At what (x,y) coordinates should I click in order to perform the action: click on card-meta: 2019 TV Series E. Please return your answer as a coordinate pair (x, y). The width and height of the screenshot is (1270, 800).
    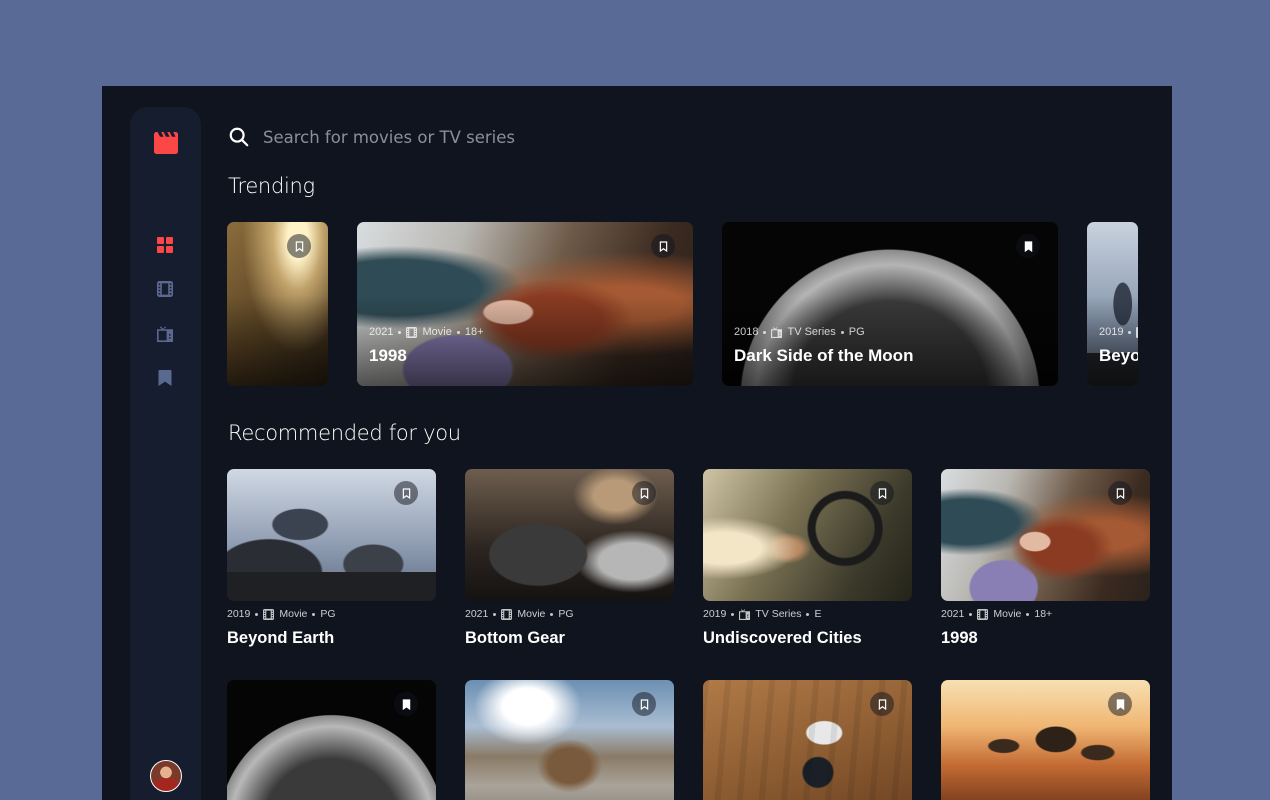
    Looking at the image, I should click on (807, 614).